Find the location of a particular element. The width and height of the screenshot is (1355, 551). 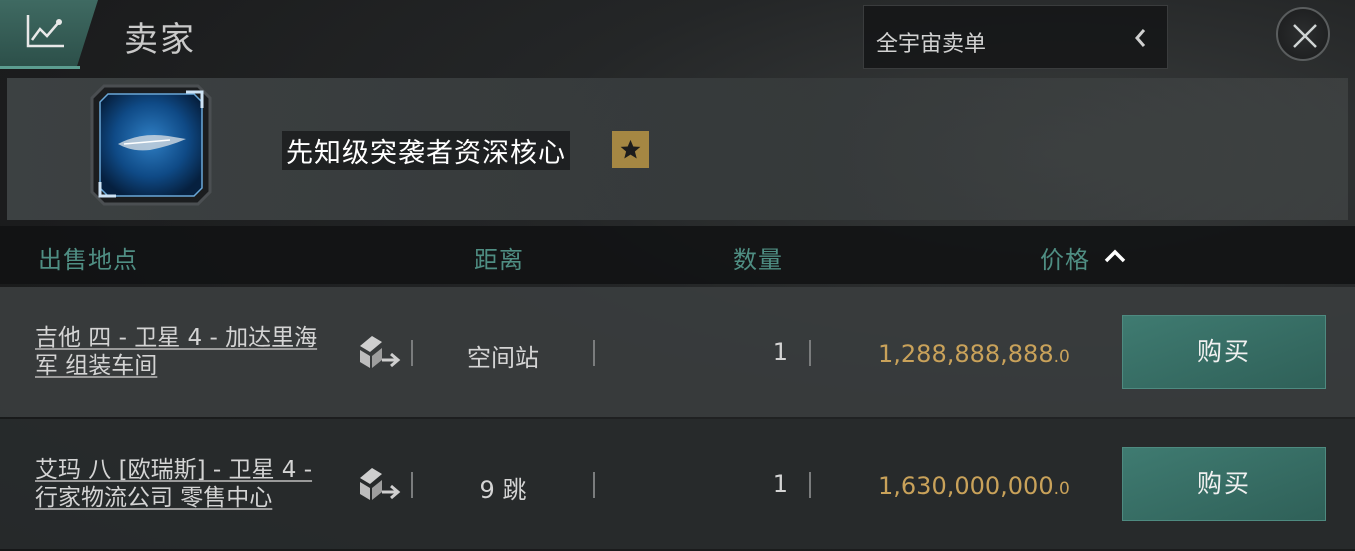

price-main: 1,288,888,888 is located at coordinates (966, 354).